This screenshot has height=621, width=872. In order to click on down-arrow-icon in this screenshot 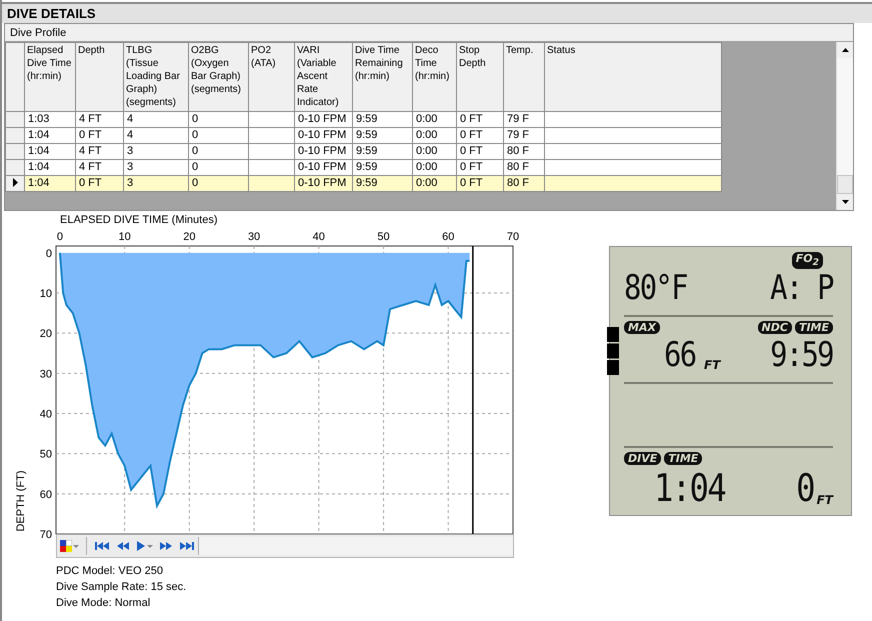, I will do `click(845, 202)`.